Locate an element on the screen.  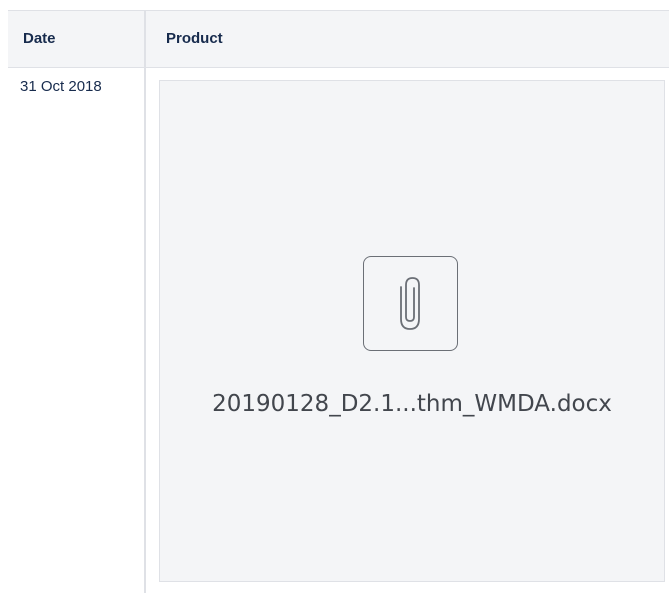
table-header-row: Date Product is located at coordinates (338, 39).